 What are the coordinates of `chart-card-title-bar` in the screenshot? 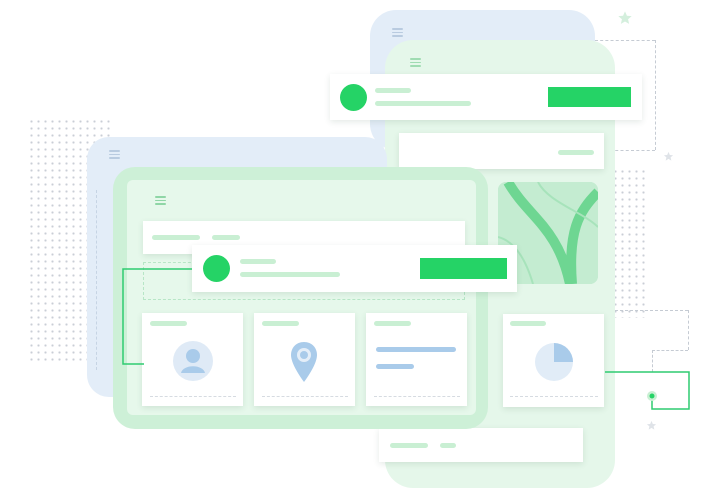 It's located at (528, 323).